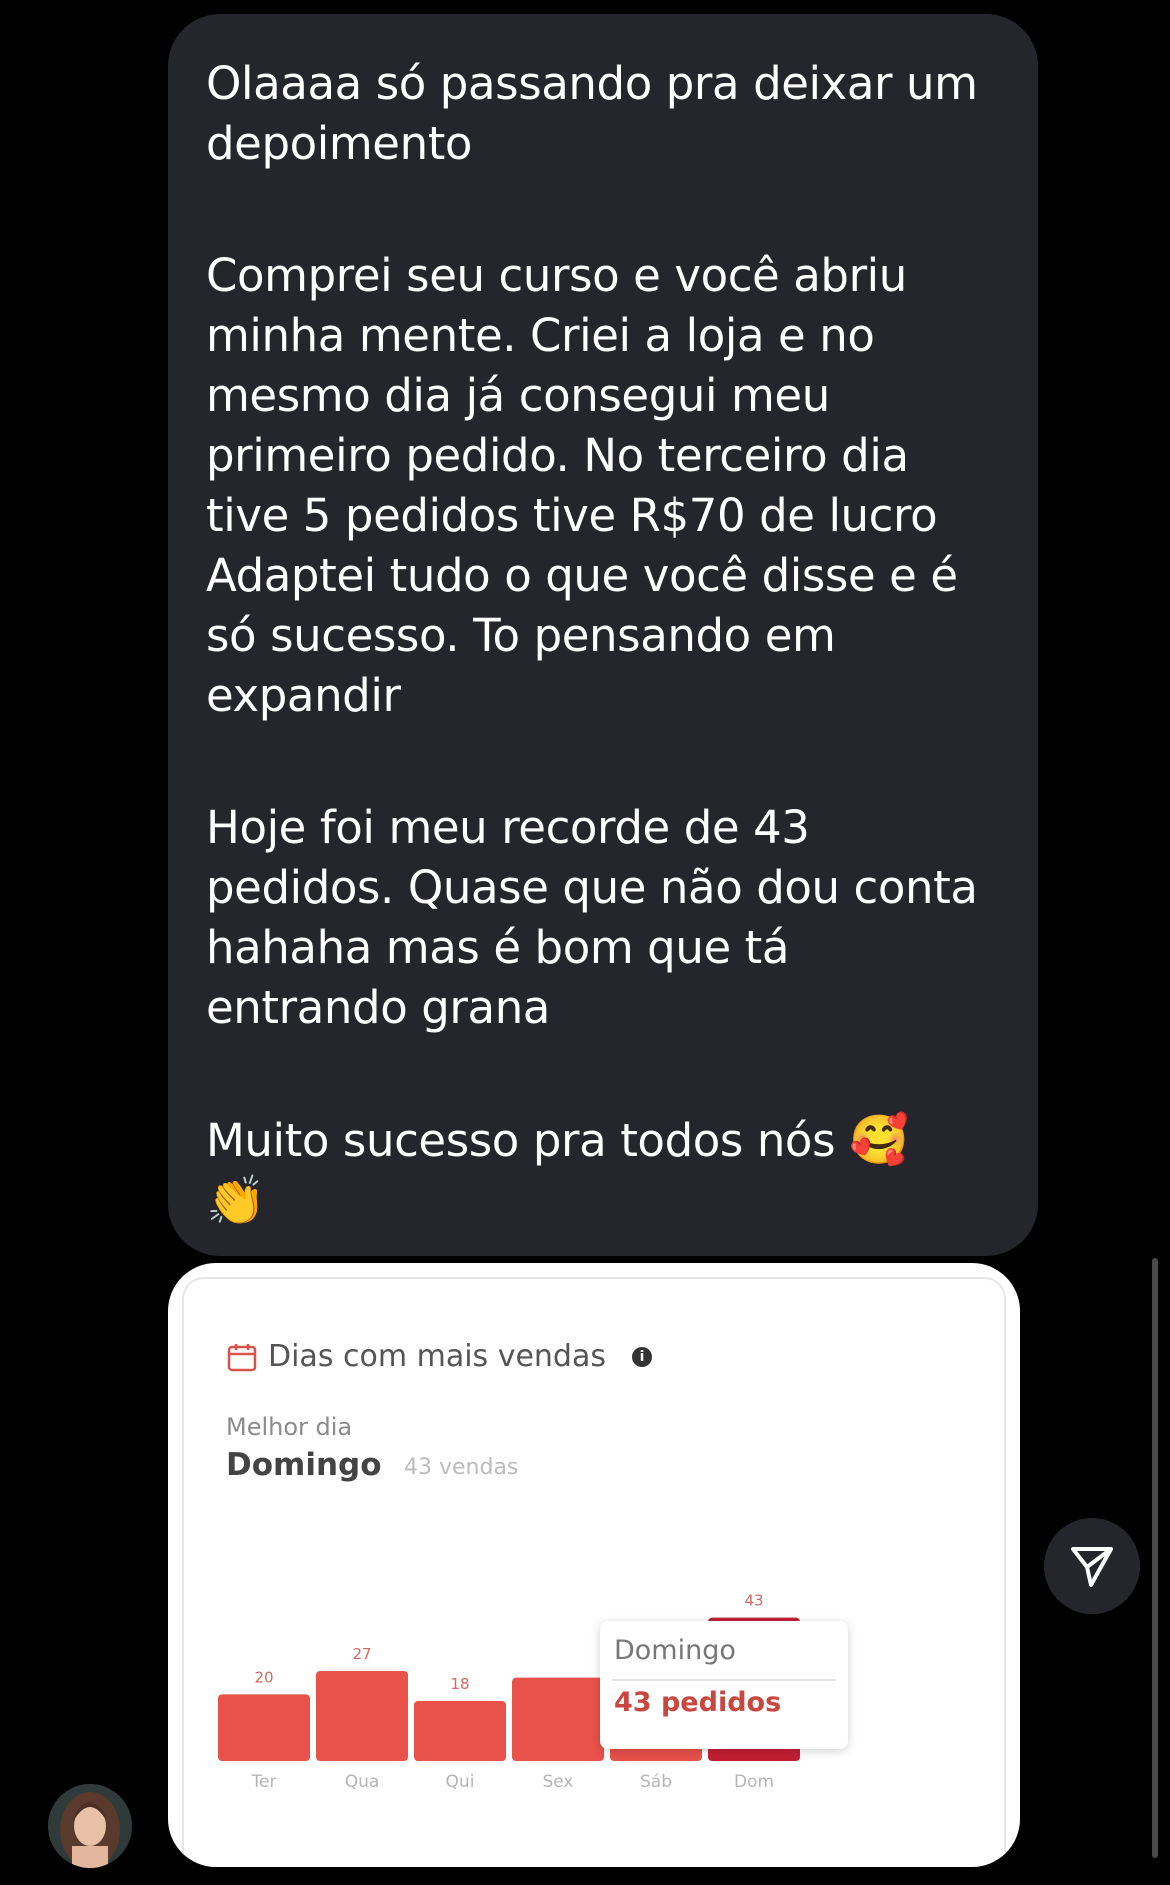  Describe the element at coordinates (263, 1677) in the screenshot. I see `data-label-ter: 20` at that location.